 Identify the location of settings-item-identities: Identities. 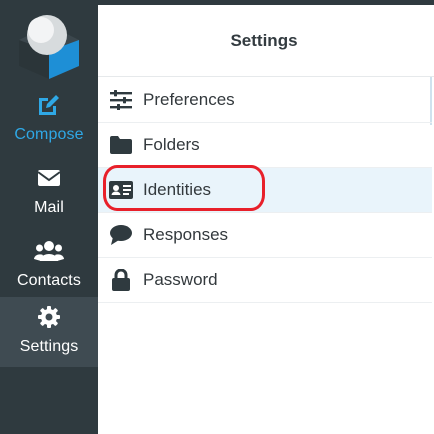
(265, 190).